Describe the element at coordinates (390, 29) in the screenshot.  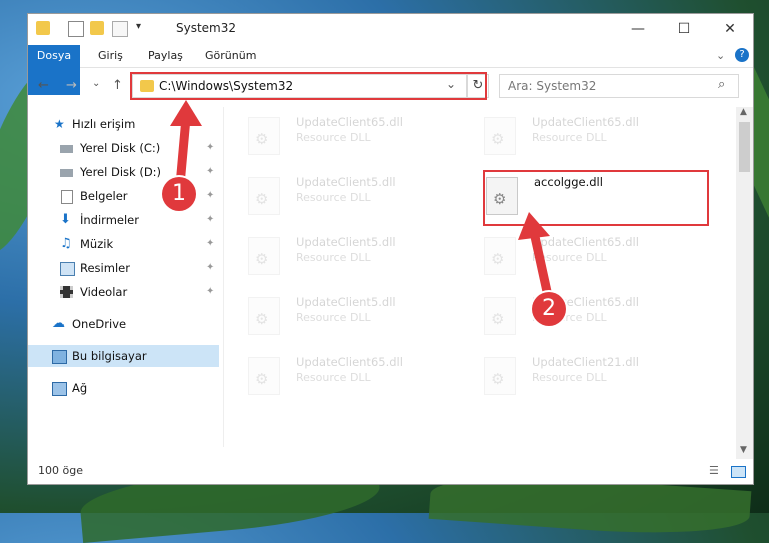
I see `title-bar: ▾ System32 — ☐ ✕` at that location.